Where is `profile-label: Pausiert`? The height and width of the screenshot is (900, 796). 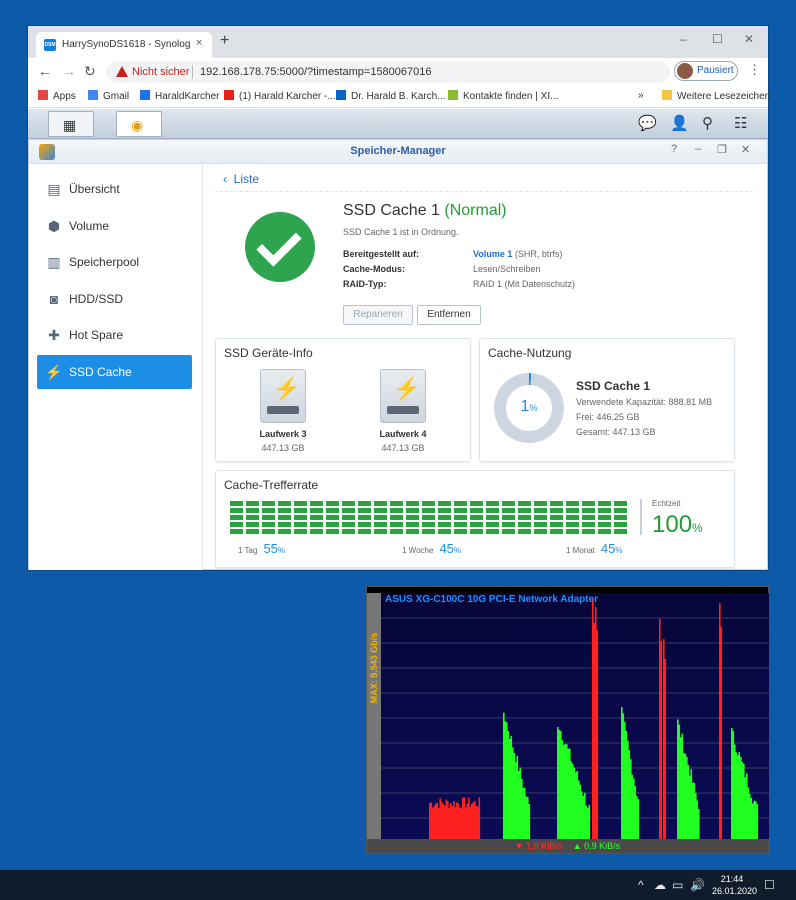
profile-label: Pausiert is located at coordinates (715, 70).